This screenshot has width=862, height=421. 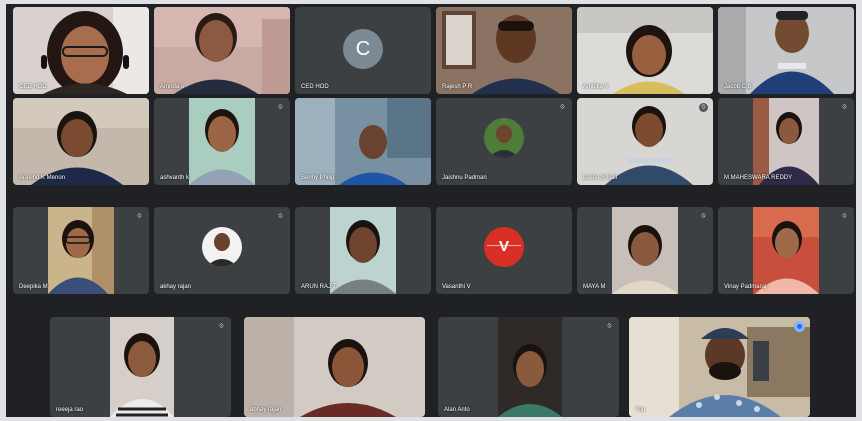 I want to click on participant-tile: Aravind K Menon, so click(x=81, y=141).